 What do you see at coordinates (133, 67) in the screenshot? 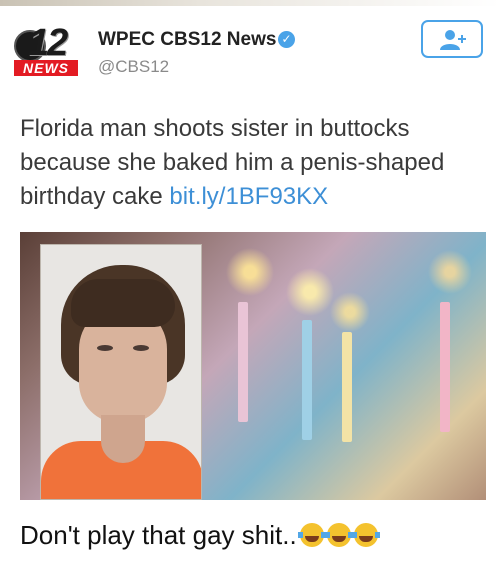
I see `account-handle: @CBS12` at bounding box center [133, 67].